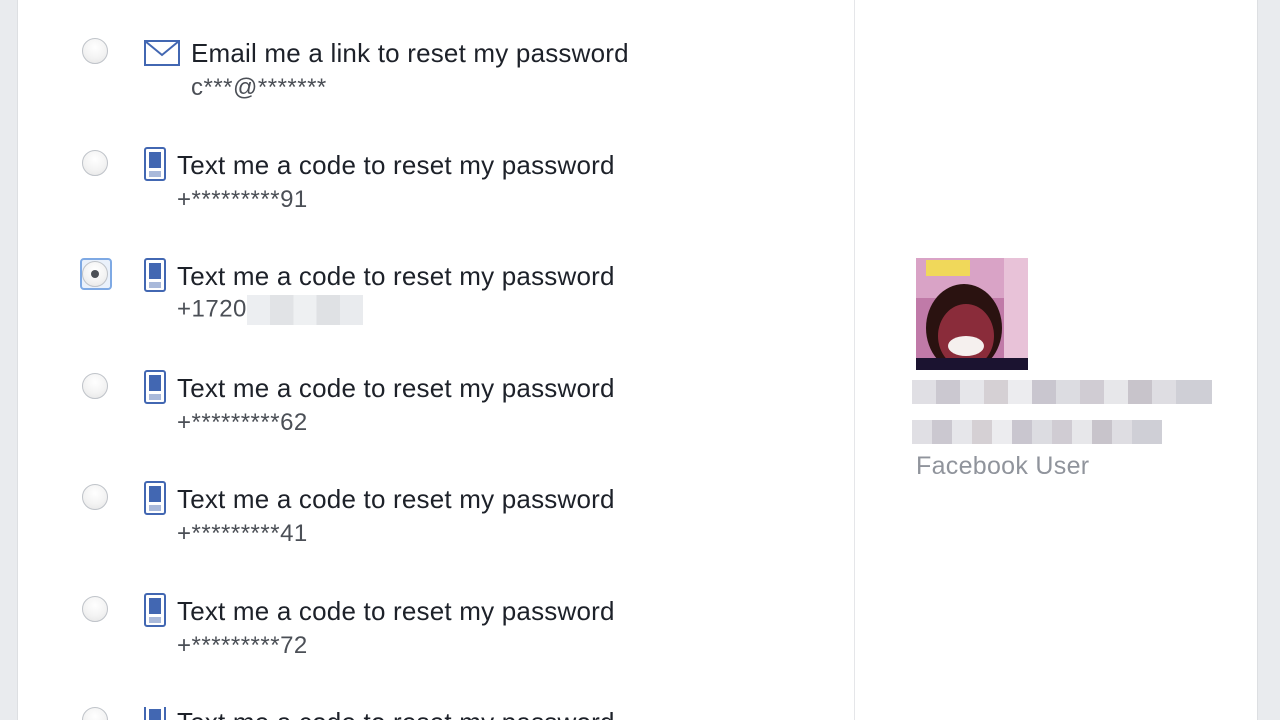 The width and height of the screenshot is (1280, 720). I want to click on option-contact: +*********91, so click(242, 199).